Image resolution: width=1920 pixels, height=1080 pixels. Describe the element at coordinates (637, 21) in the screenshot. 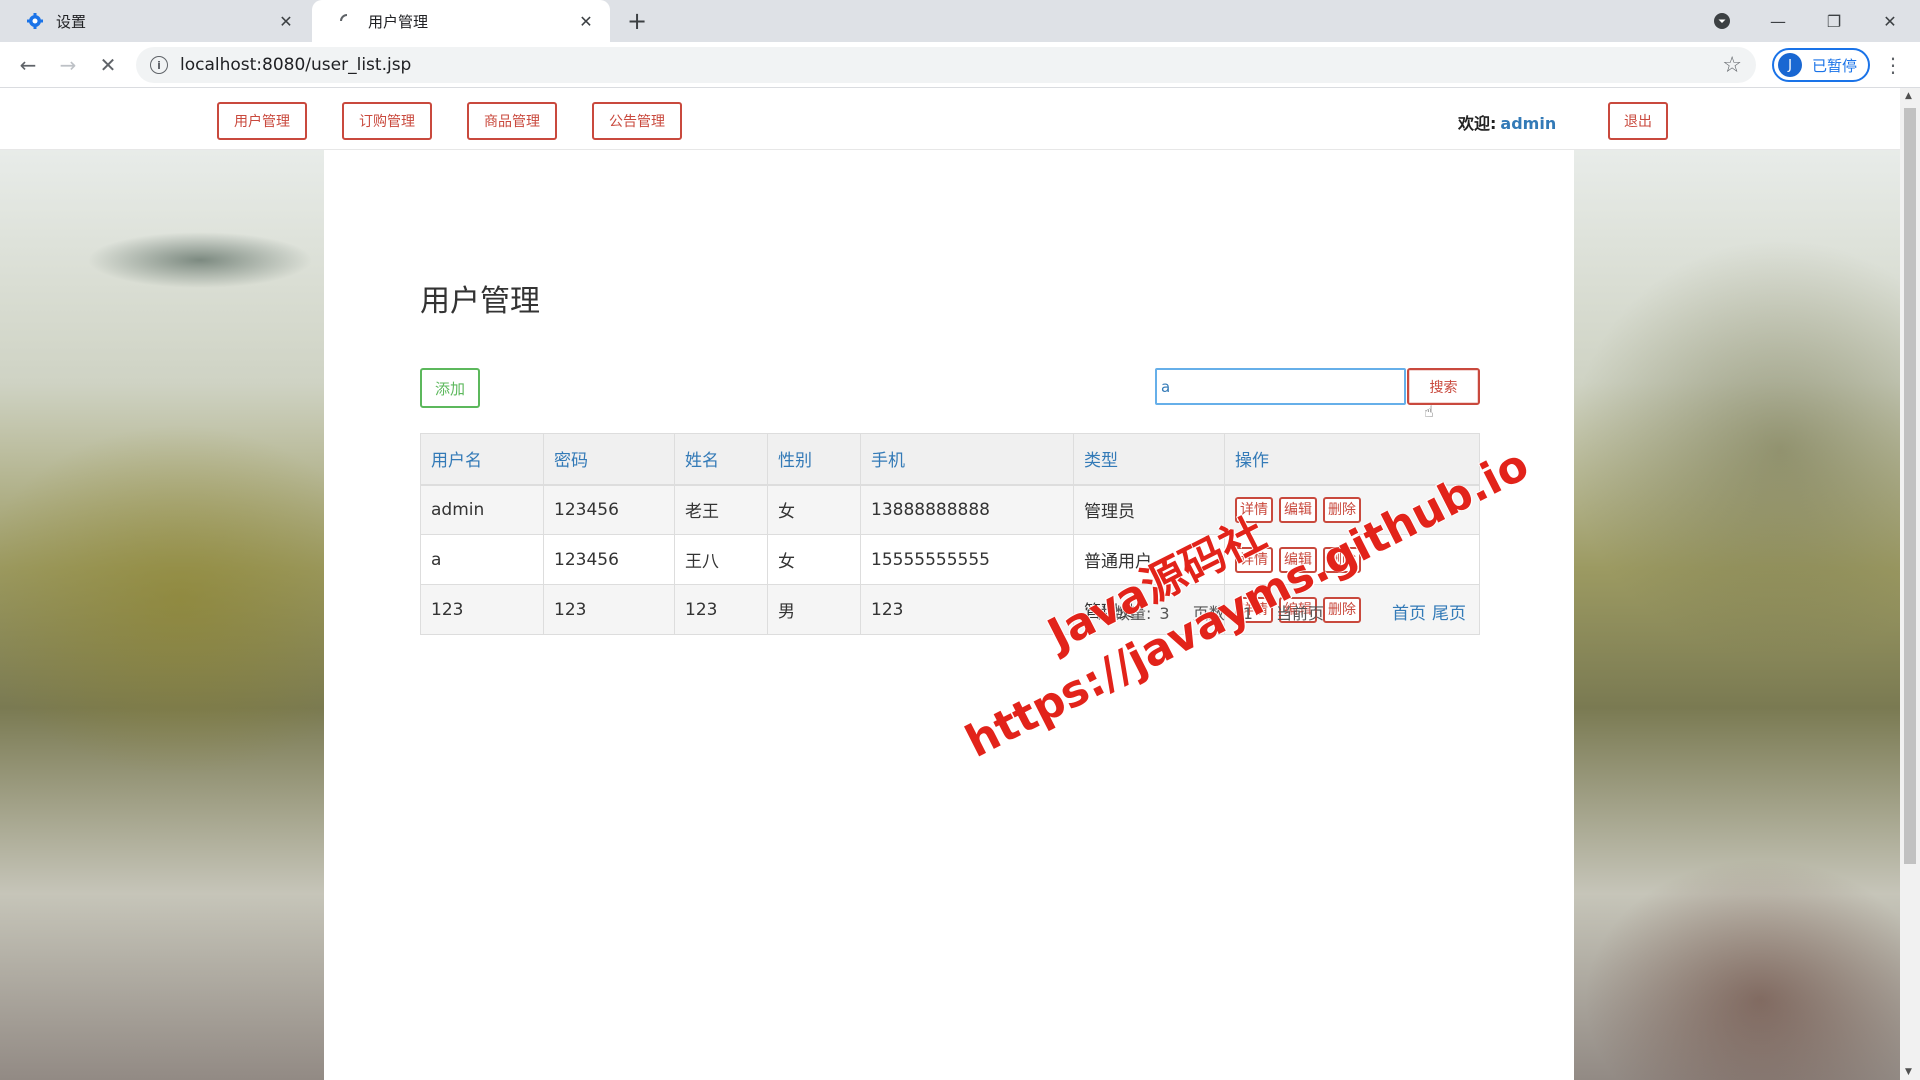

I see `new-tab-plus-icon: +` at that location.